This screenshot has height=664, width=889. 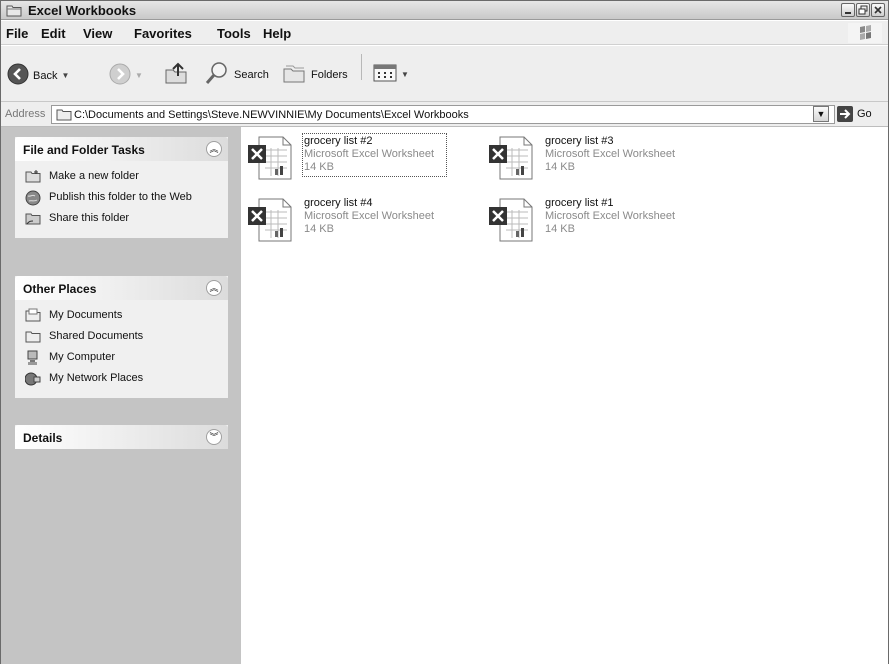 What do you see at coordinates (32, 380) in the screenshot?
I see `network-places-icon` at bounding box center [32, 380].